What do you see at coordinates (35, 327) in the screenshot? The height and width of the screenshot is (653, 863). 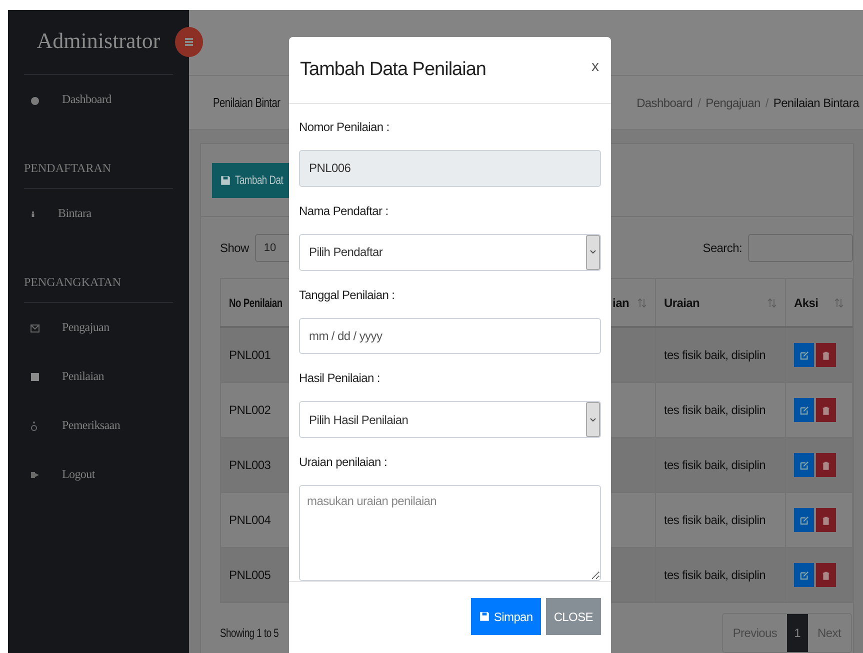 I see `envelope-icon` at bounding box center [35, 327].